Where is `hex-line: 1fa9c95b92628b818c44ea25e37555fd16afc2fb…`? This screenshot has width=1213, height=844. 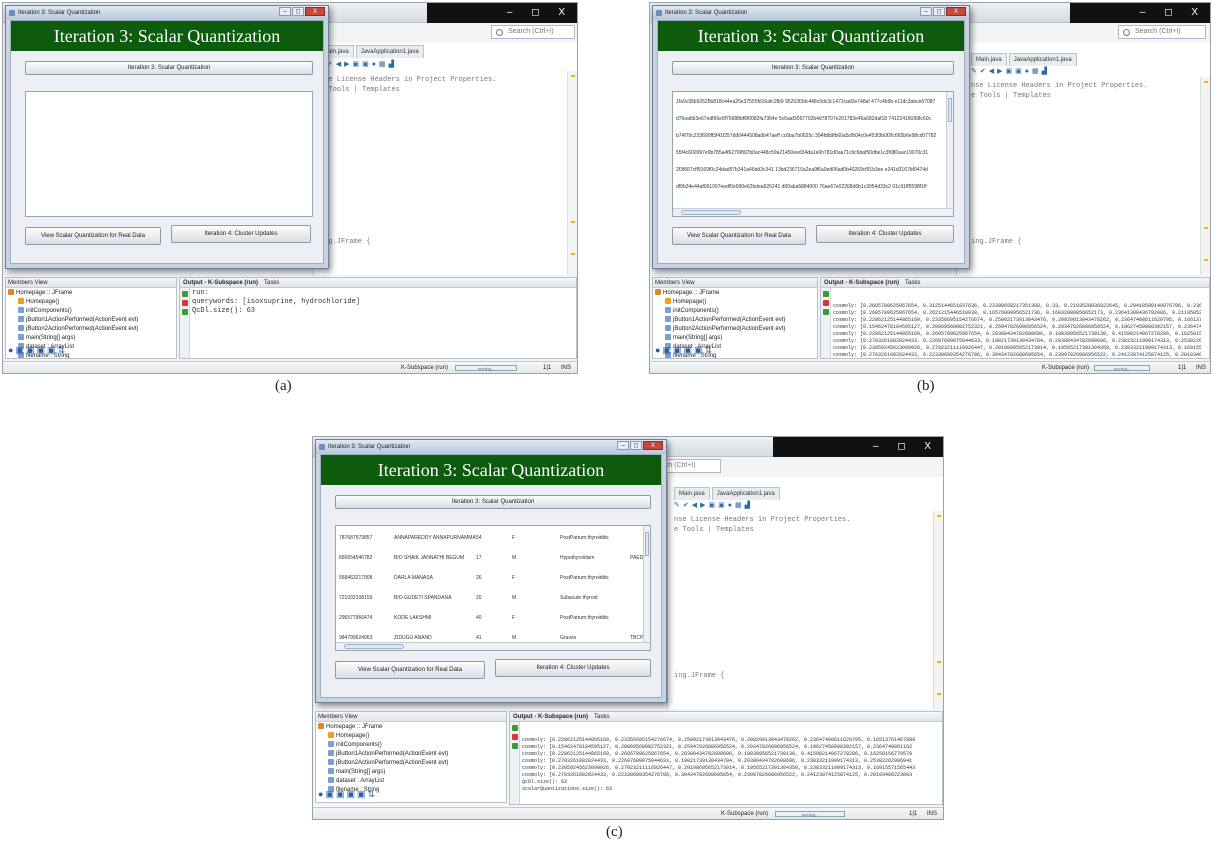
hex-line: 1fa9c95b92628b818c44ea25e37555fd16afc2fb… is located at coordinates (806, 102).